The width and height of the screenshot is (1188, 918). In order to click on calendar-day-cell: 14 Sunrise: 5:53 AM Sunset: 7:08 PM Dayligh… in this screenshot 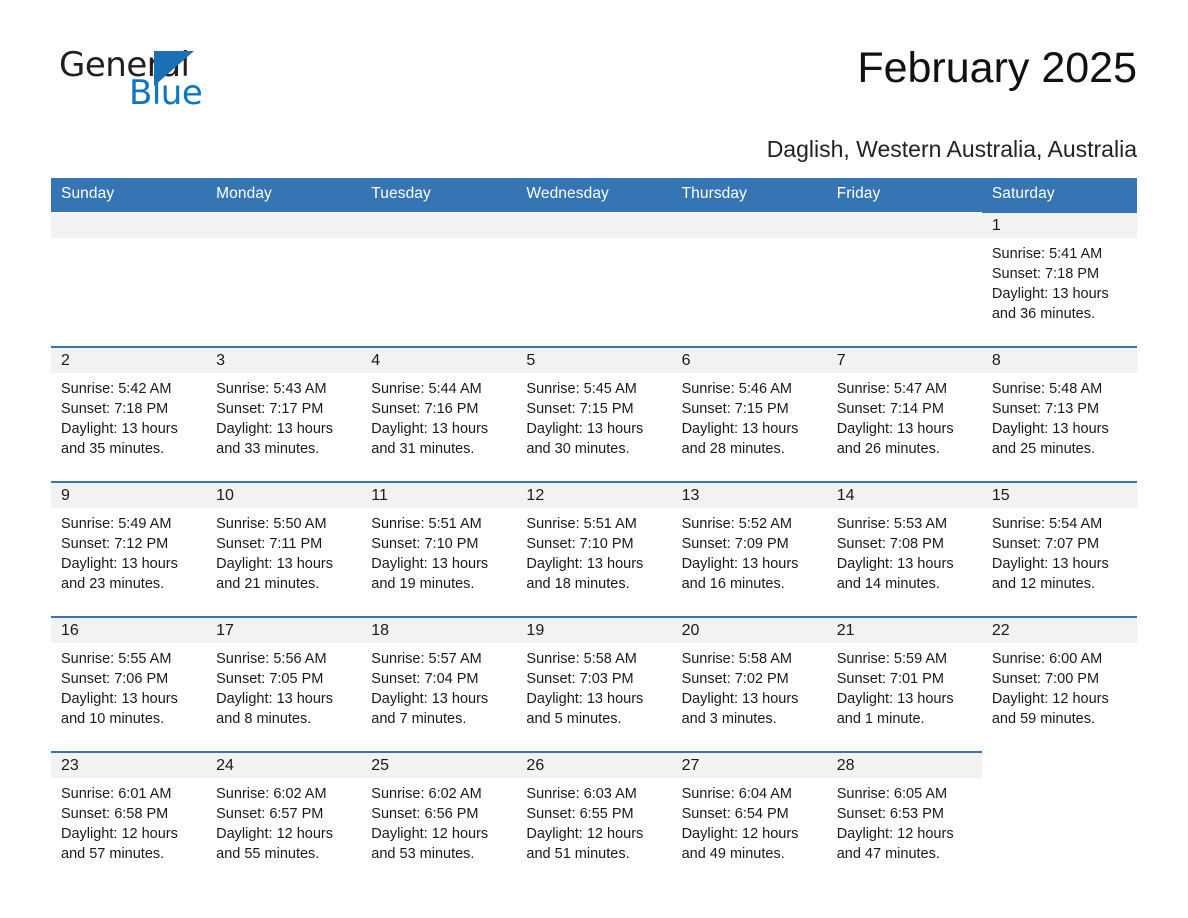, I will do `click(904, 549)`.